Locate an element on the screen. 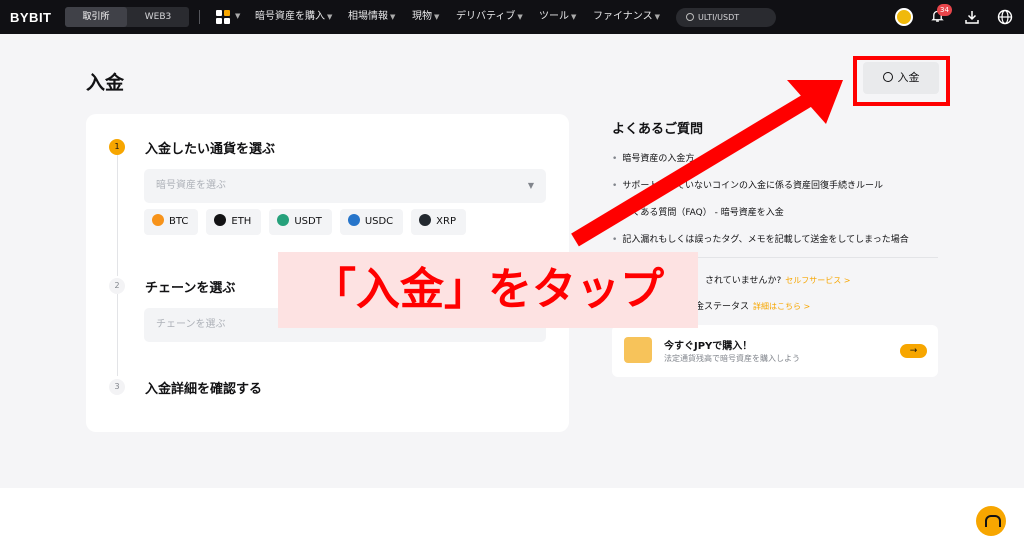 This screenshot has width=1024, height=538. step-title-1: 入金したい通貨を選ぶ is located at coordinates (210, 149).